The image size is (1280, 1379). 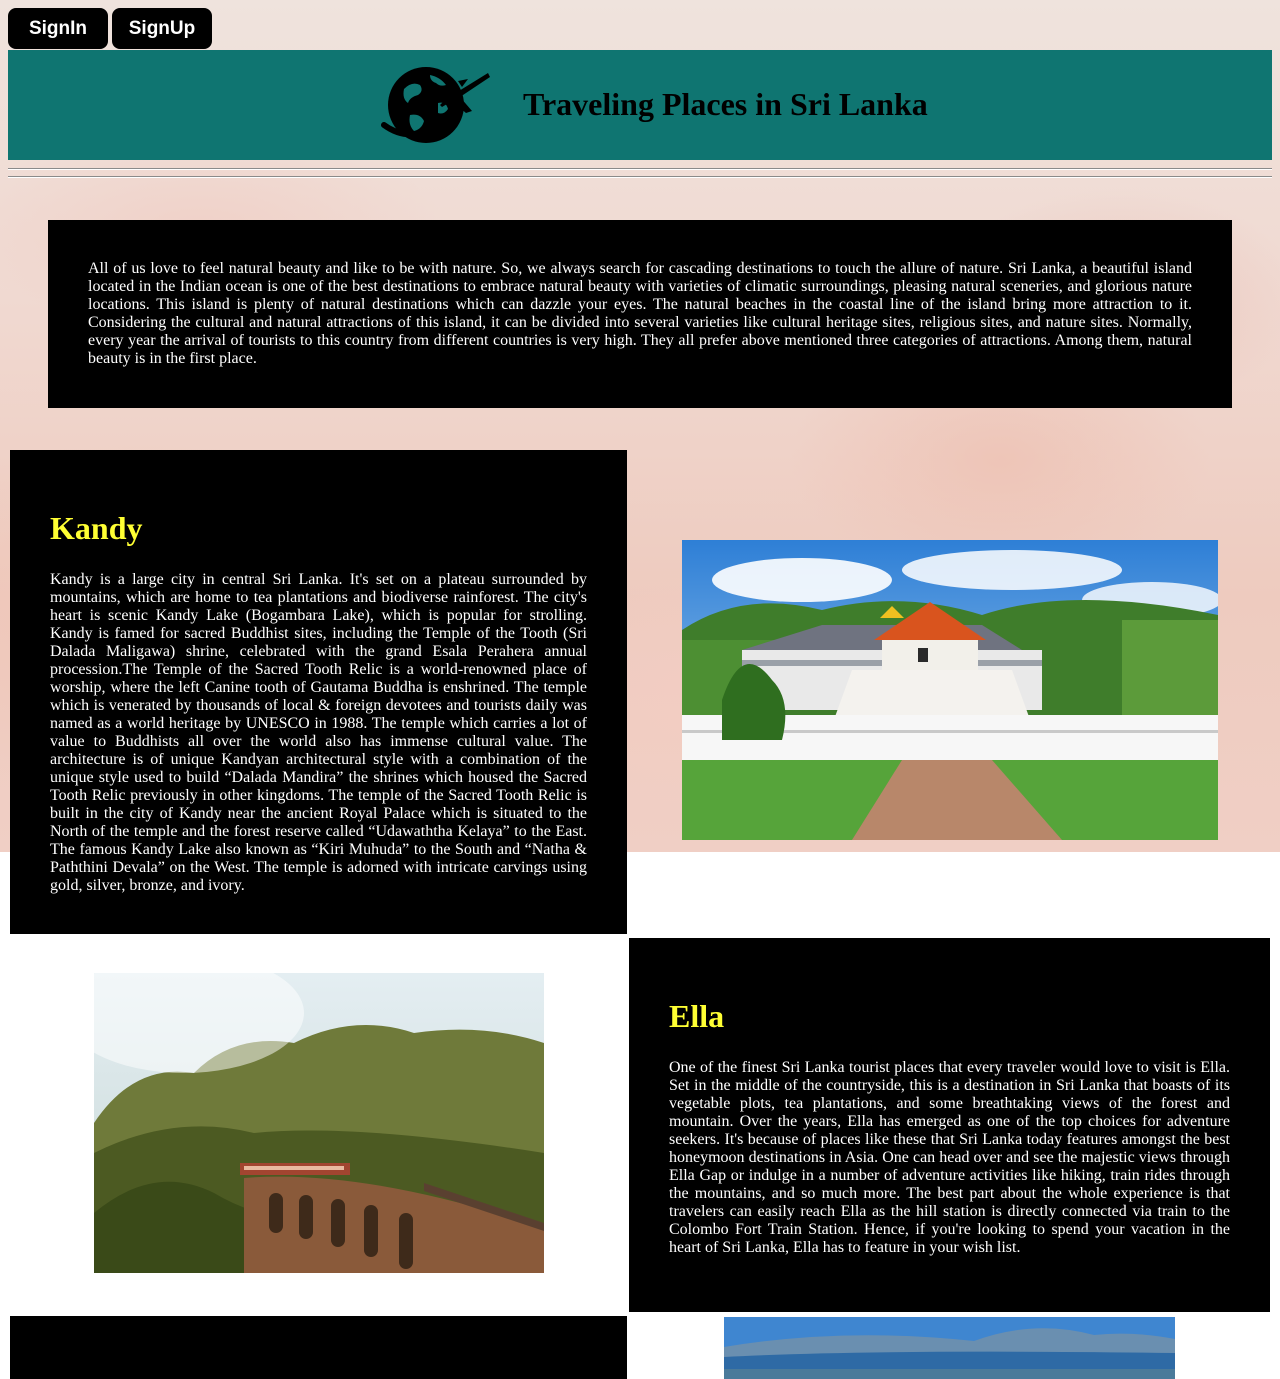 What do you see at coordinates (435, 105) in the screenshot?
I see `globe-plane-icon` at bounding box center [435, 105].